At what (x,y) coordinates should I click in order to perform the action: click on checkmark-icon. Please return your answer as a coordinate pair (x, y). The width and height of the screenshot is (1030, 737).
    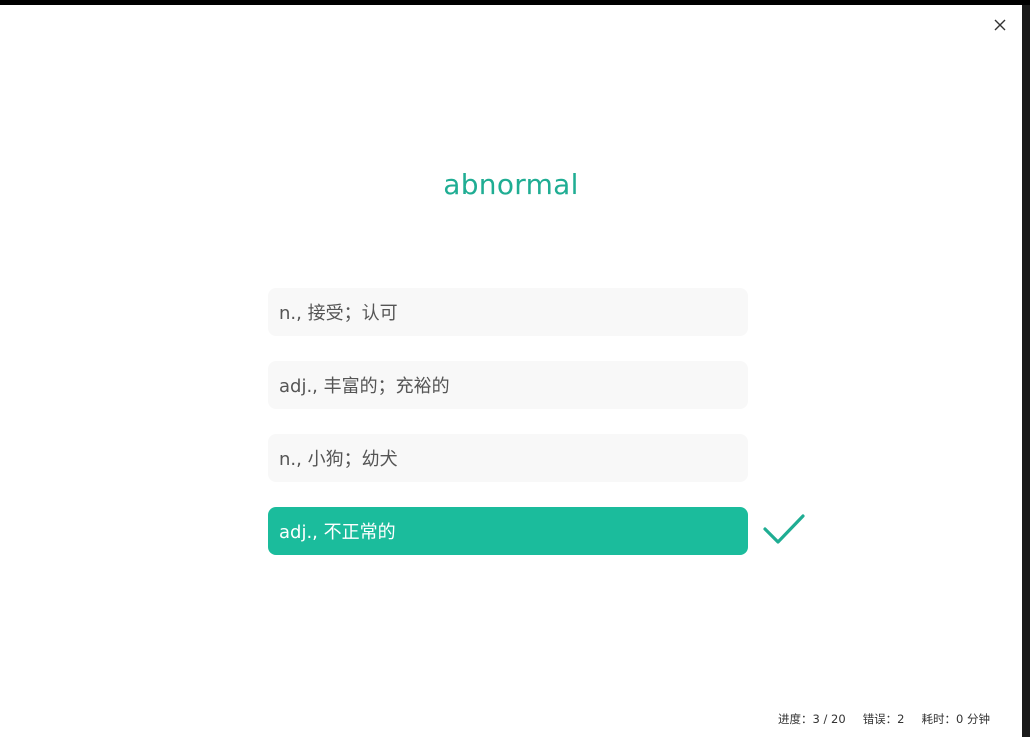
    Looking at the image, I should click on (784, 529).